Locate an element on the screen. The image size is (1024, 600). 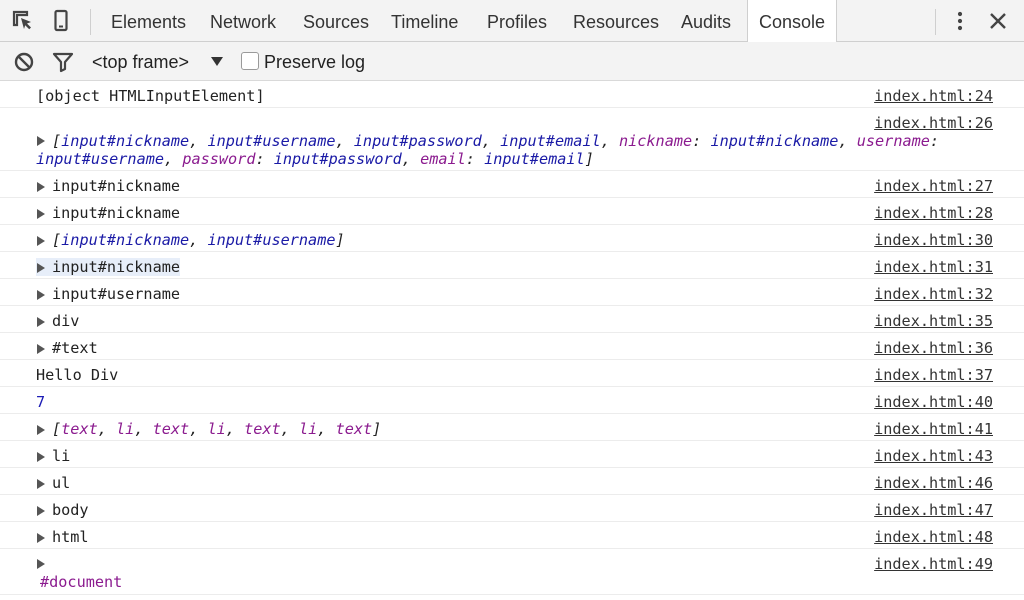
frame-selector: <top frame> is located at coordinates (140, 61).